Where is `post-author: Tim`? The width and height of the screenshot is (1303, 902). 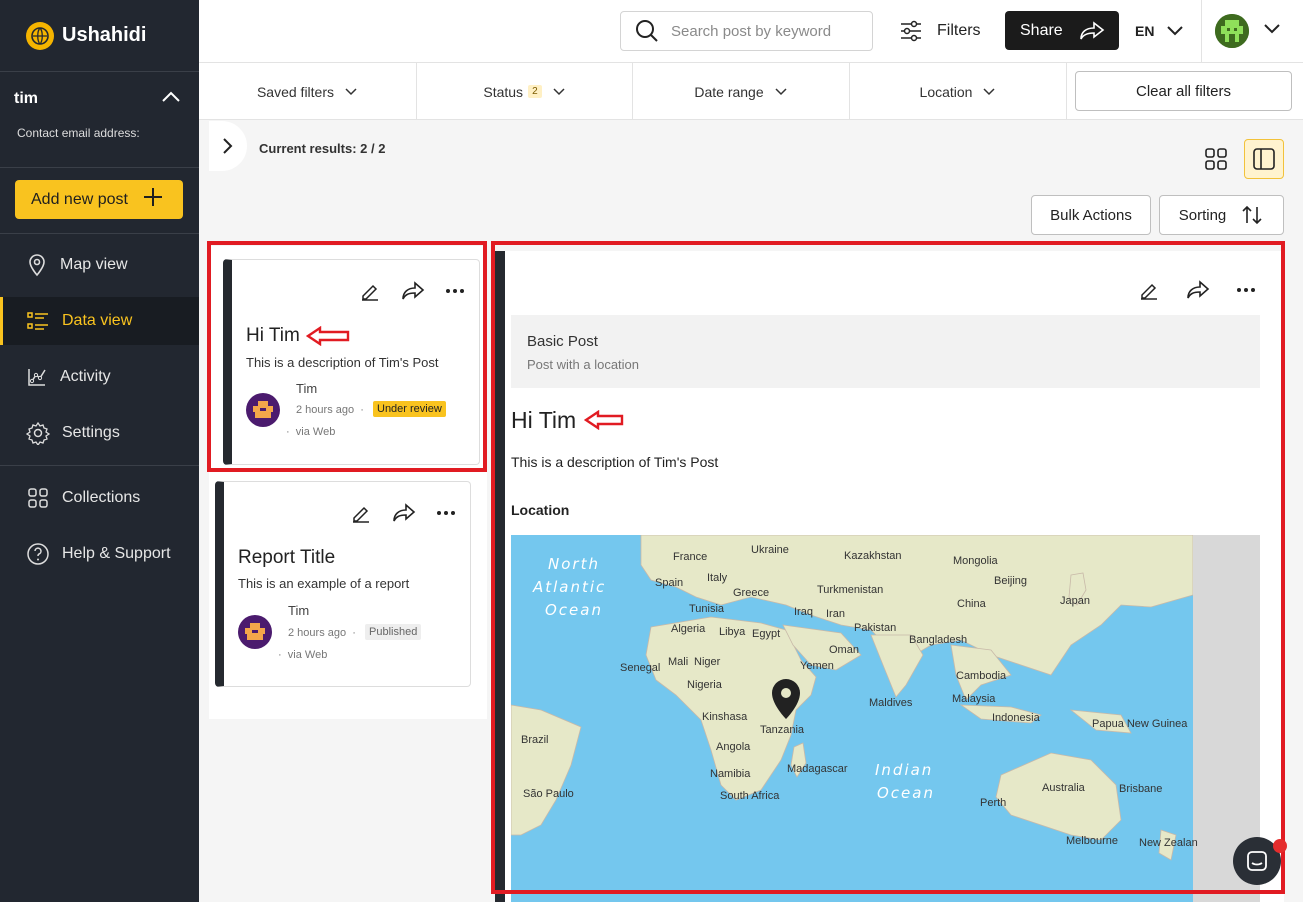
post-author: Tim is located at coordinates (307, 388).